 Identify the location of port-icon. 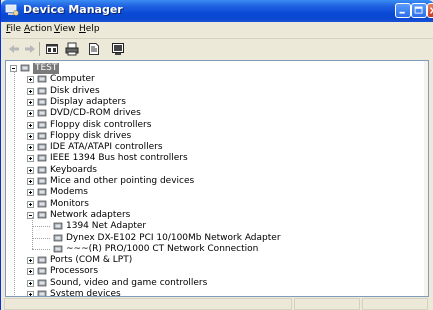
(42, 260).